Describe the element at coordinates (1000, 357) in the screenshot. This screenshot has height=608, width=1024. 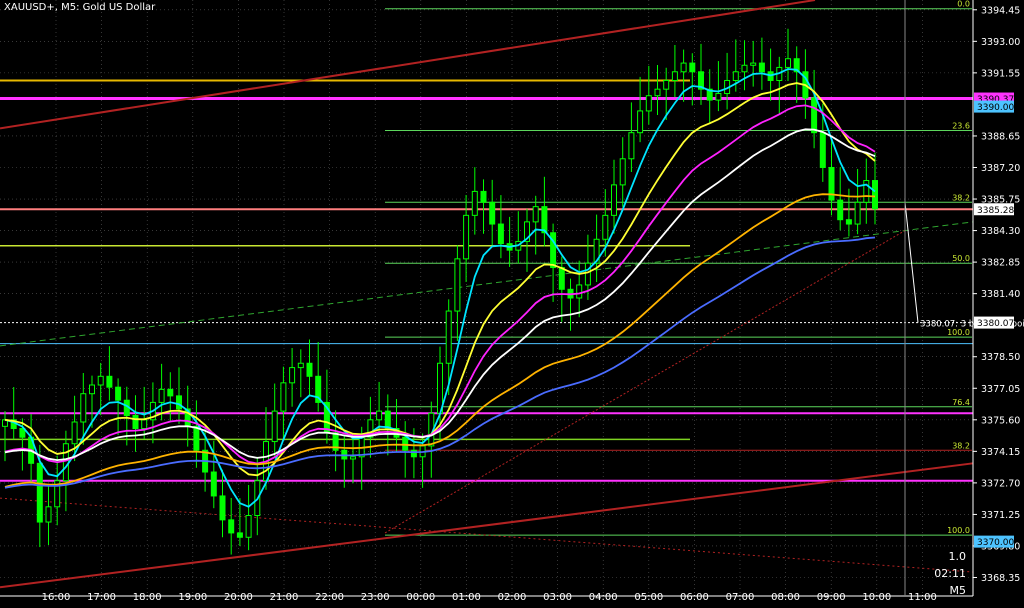
I see `price-tick-label: 3378.50` at that location.